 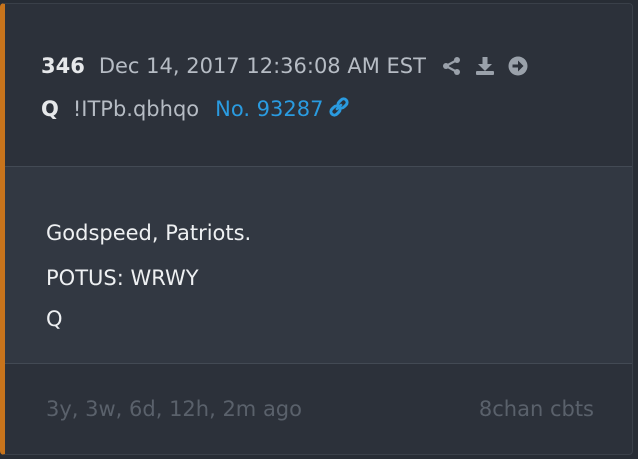 I want to click on post-body-line: POTUS: WRWY, so click(x=122, y=278).